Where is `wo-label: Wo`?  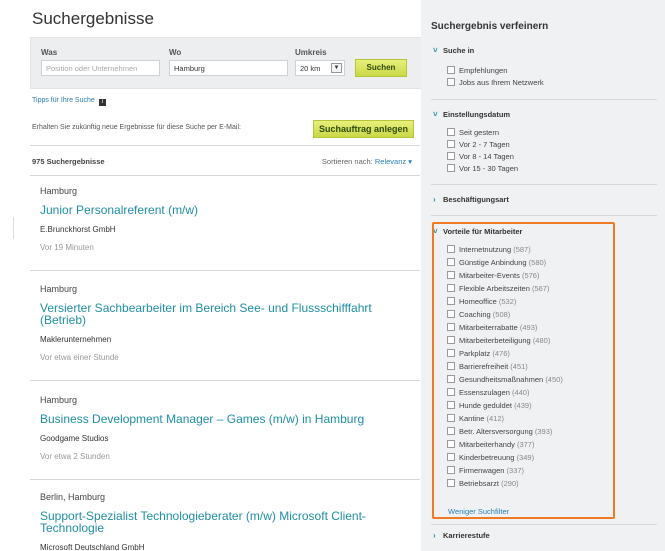
wo-label: Wo is located at coordinates (175, 52).